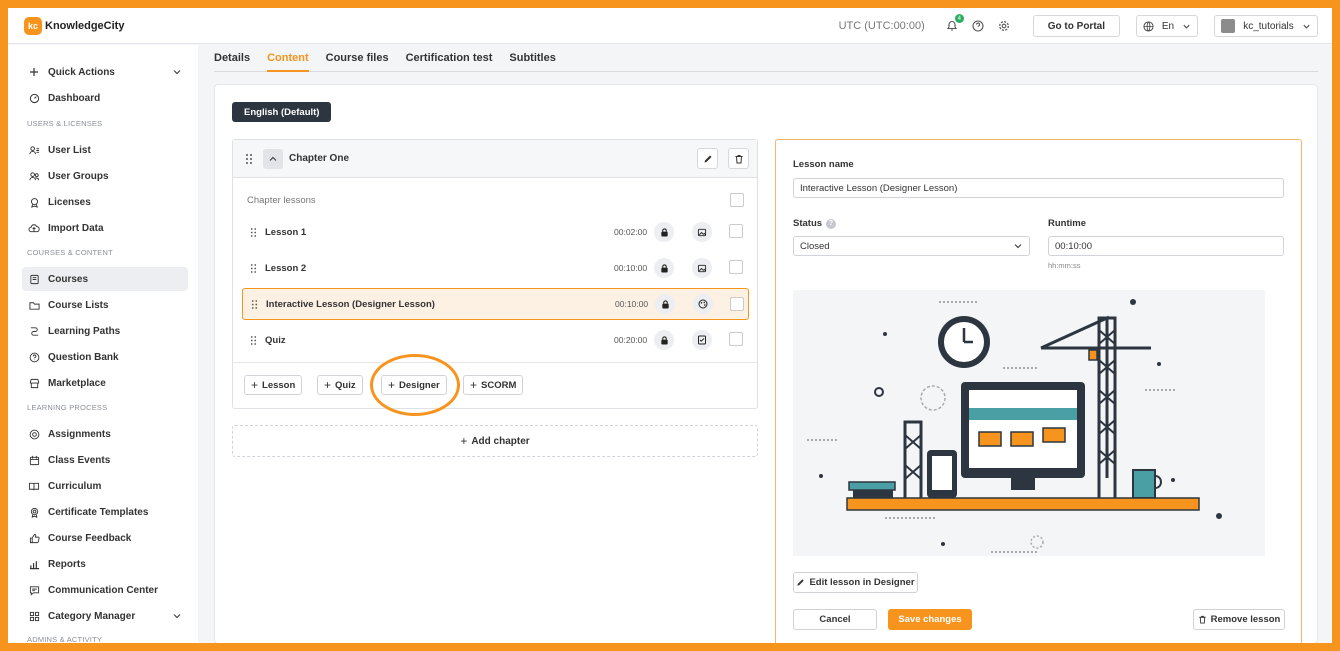  What do you see at coordinates (34, 538) in the screenshot?
I see `thumbs-up-icon` at bounding box center [34, 538].